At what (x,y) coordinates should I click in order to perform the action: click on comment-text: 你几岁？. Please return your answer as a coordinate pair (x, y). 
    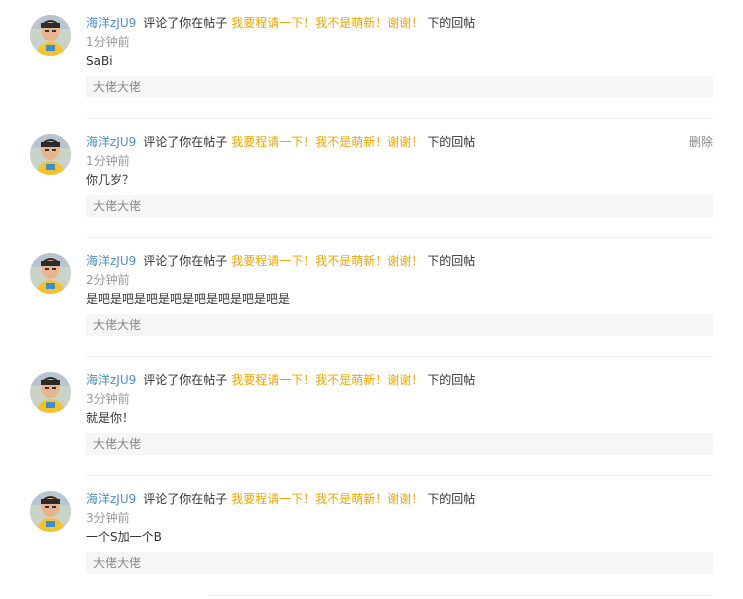
    Looking at the image, I should click on (110, 180).